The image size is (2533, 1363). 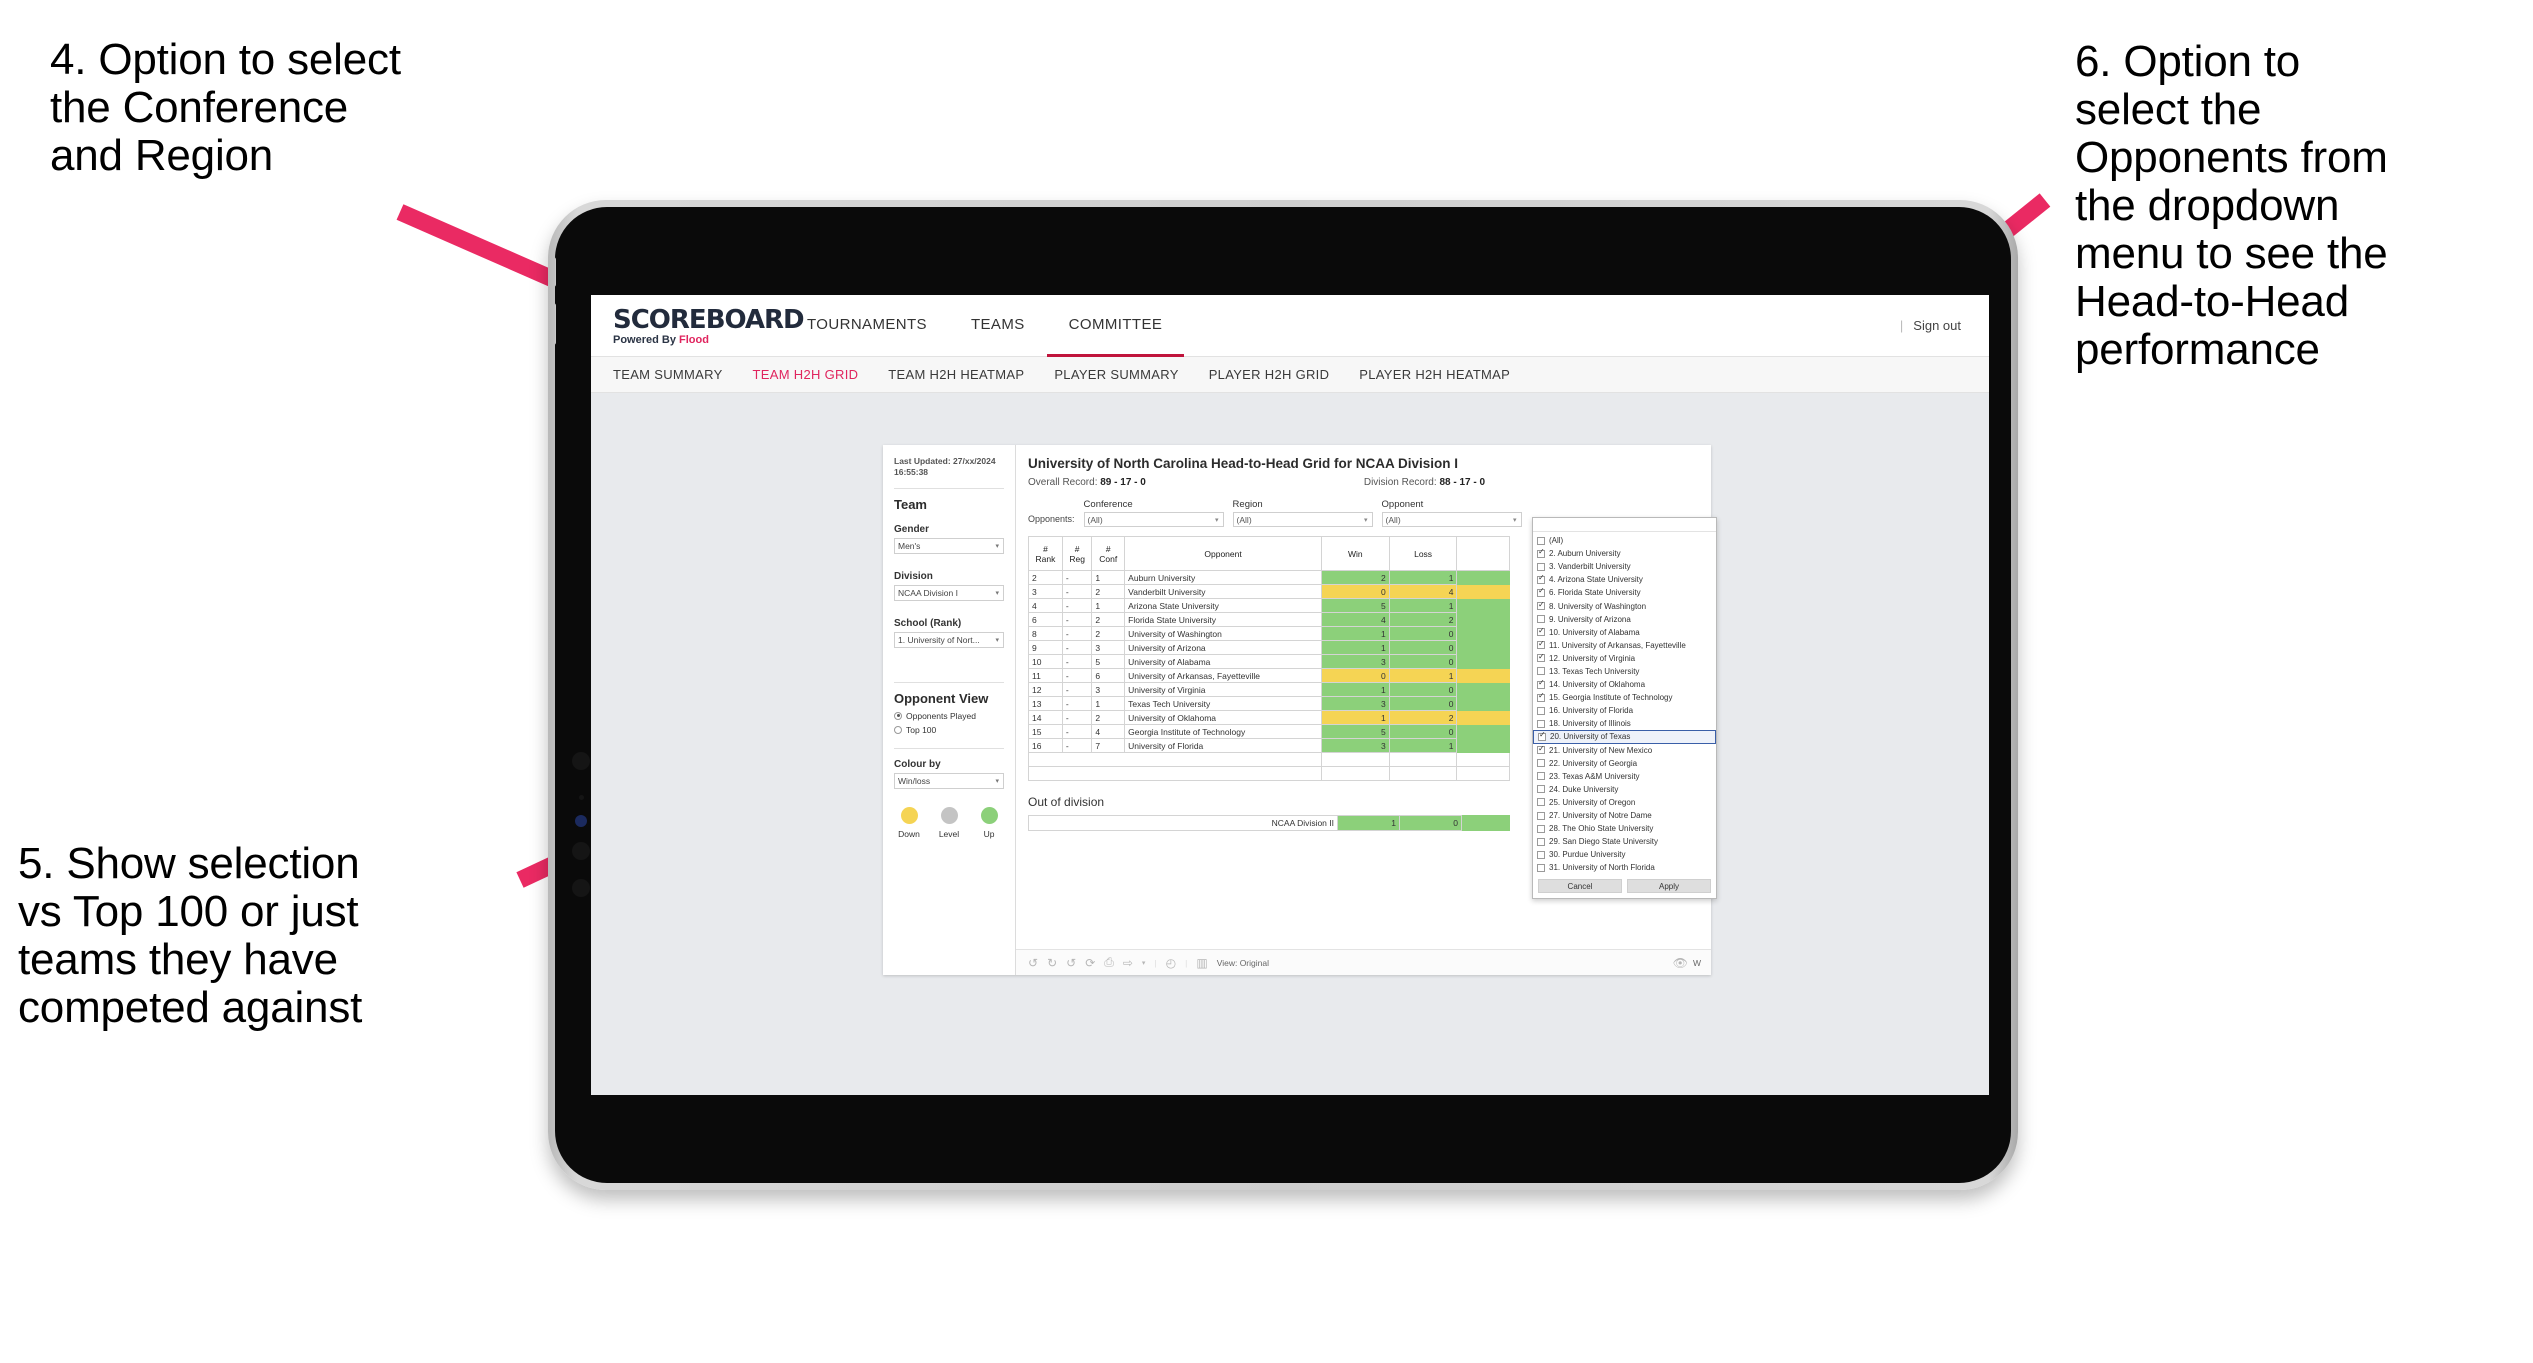 What do you see at coordinates (1624, 658) in the screenshot?
I see `opponent-option: 12. University of Virginia` at bounding box center [1624, 658].